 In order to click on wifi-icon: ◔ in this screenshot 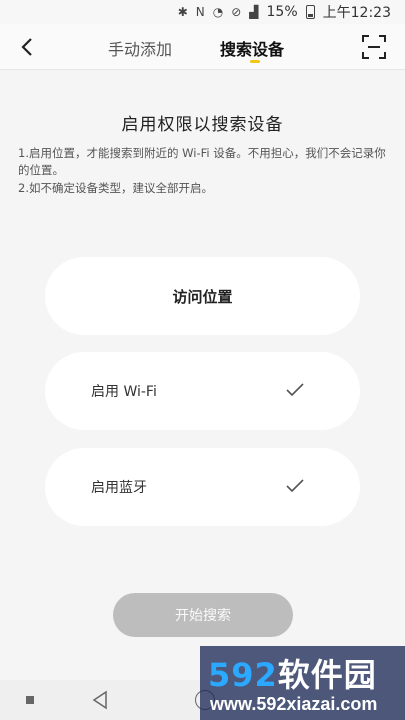, I will do `click(218, 12)`.